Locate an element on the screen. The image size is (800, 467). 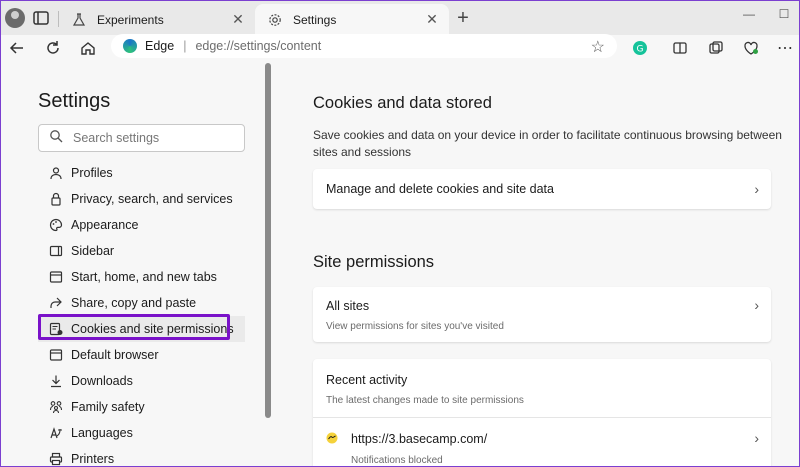
favorite-star-icon: ☆ is located at coordinates (598, 47).